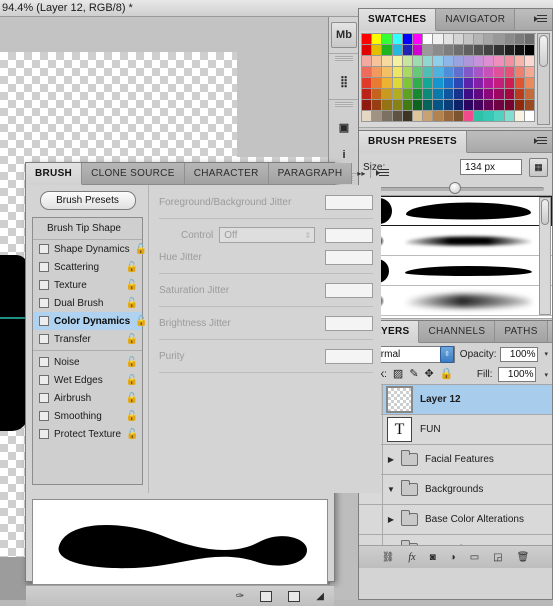  Describe the element at coordinates (471, 519) in the screenshot. I see `layer-name: Base Color Alterations` at that location.